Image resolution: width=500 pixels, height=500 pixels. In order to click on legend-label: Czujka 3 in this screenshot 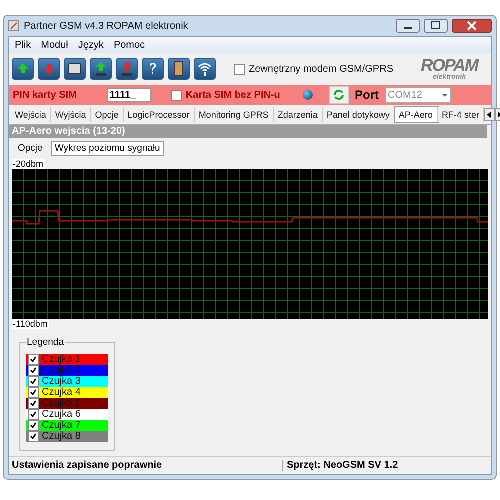, I will do `click(61, 381)`.